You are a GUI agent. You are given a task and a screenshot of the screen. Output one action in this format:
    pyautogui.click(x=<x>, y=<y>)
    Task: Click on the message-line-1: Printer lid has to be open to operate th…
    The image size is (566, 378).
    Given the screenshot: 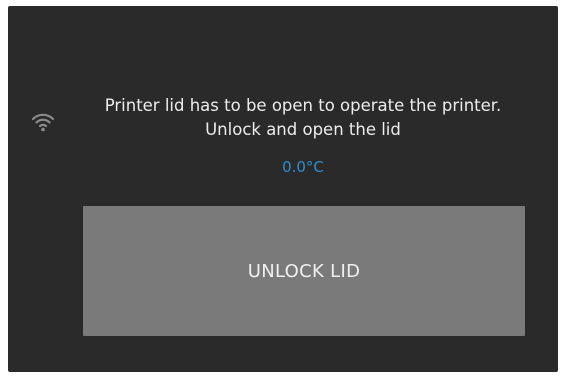 What is the action you would take?
    pyautogui.click(x=303, y=105)
    